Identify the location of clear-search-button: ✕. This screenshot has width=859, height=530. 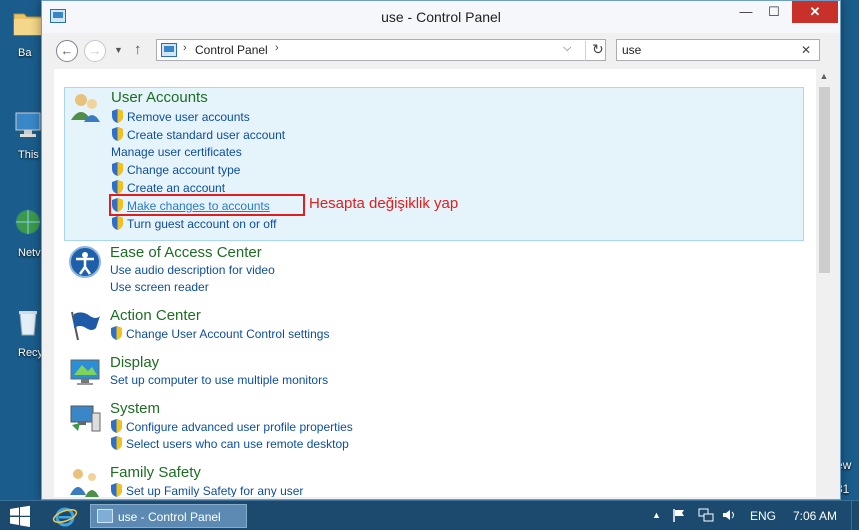
(806, 50).